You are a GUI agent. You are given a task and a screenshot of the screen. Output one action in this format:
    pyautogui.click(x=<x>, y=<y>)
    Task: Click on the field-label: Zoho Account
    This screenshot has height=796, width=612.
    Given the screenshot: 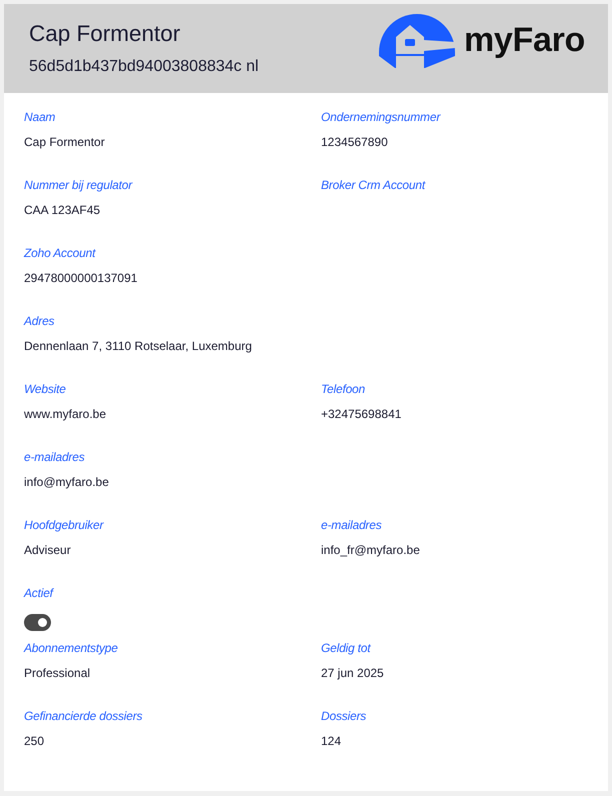 What is the action you would take?
    pyautogui.click(x=60, y=253)
    